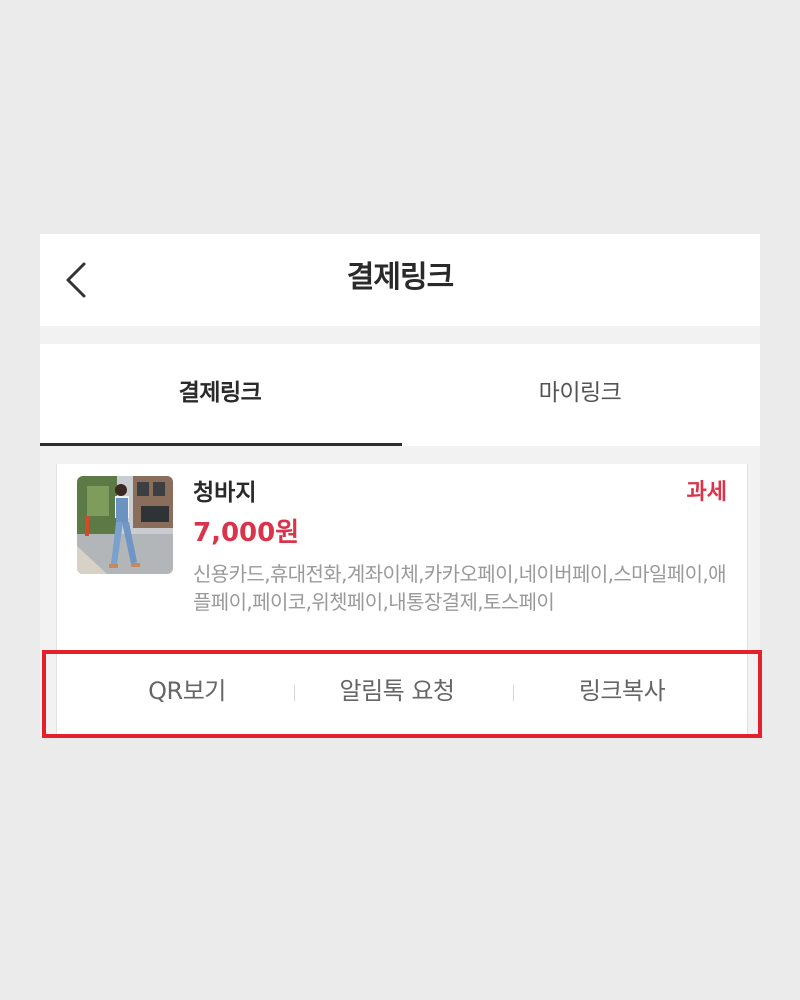 The image size is (800, 1000). I want to click on tab-my-link: 마이링크, so click(580, 394).